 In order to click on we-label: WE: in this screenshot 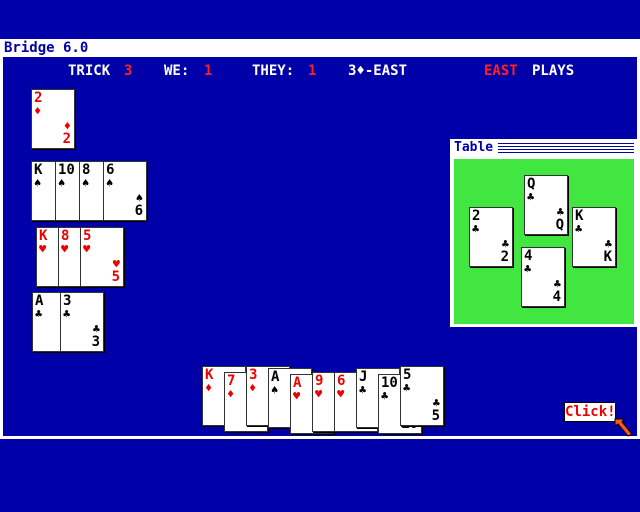, I will do `click(177, 71)`.